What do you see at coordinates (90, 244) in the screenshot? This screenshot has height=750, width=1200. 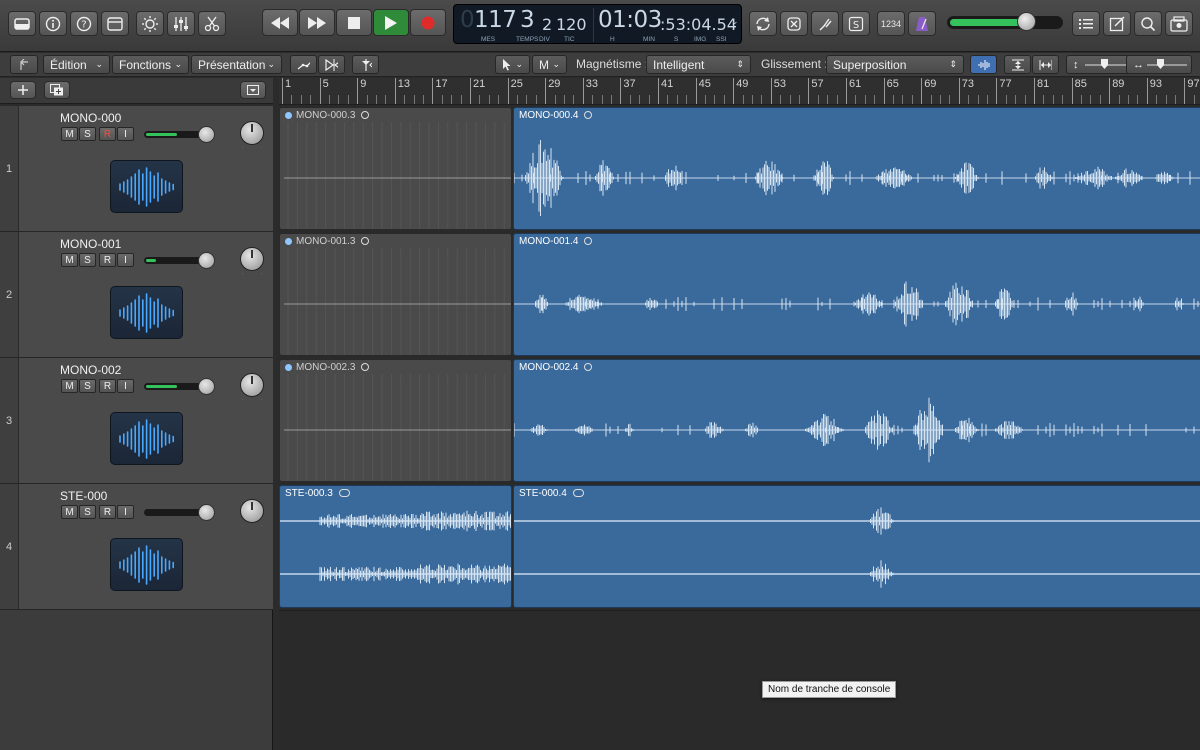 I see `track-name: MONO-001` at bounding box center [90, 244].